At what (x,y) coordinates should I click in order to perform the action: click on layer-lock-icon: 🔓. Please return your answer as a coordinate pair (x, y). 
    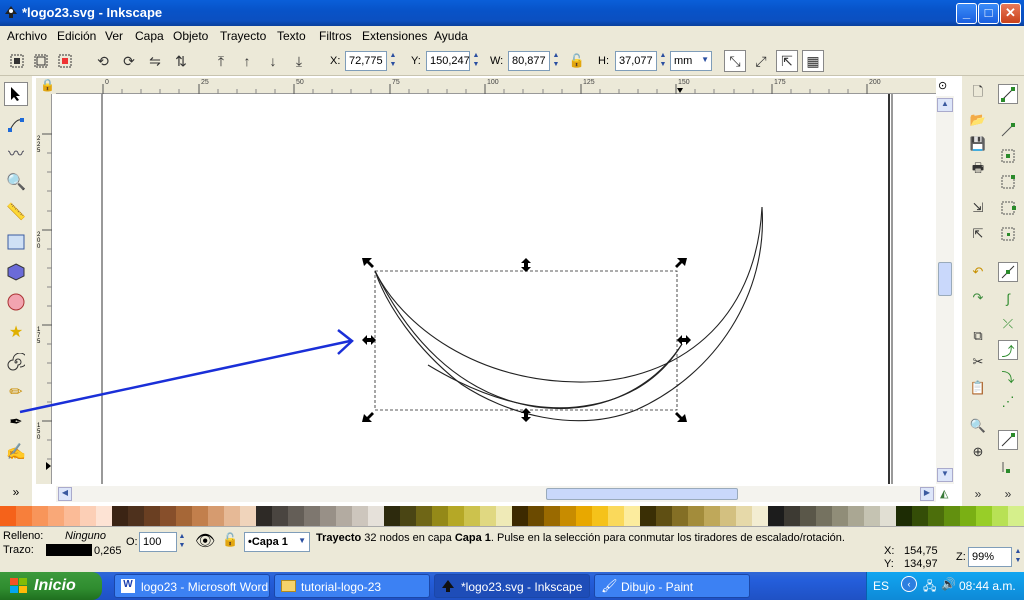
    Looking at the image, I should click on (230, 540).